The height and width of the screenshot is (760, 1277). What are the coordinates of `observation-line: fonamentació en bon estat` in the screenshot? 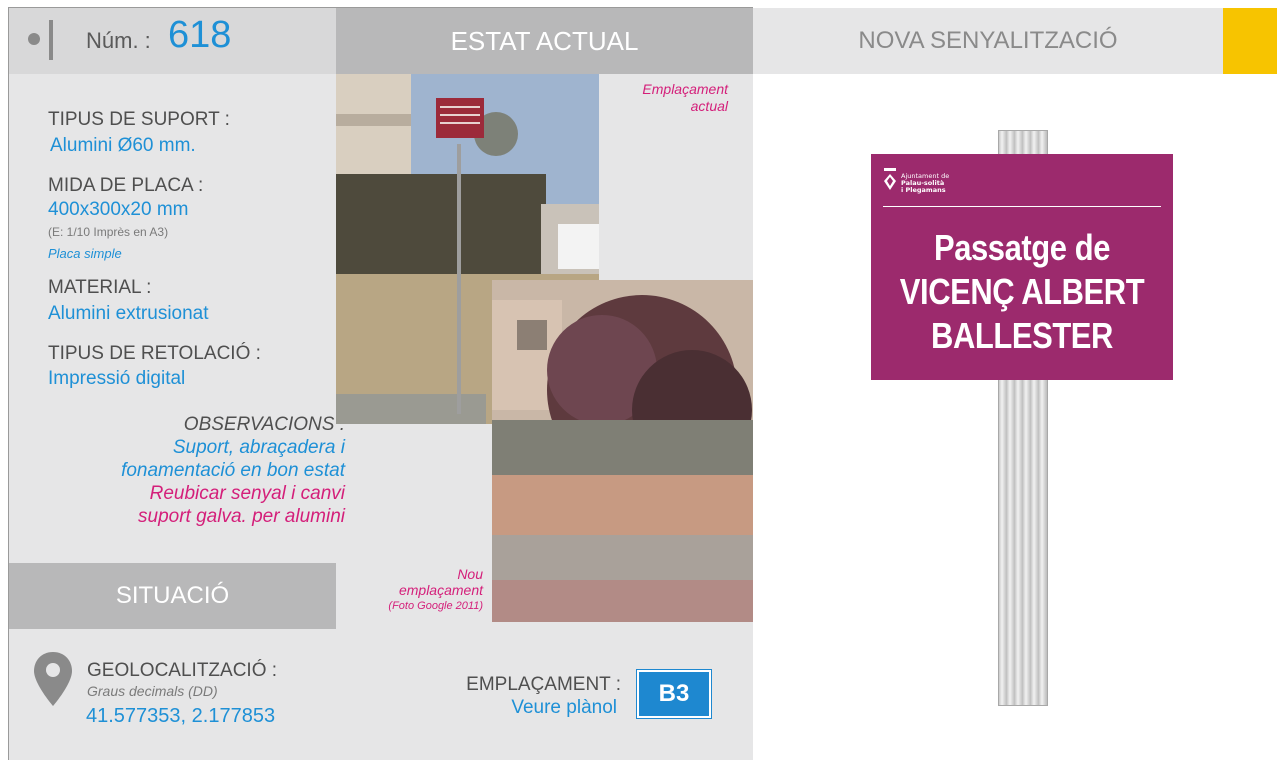 It's located at (233, 470).